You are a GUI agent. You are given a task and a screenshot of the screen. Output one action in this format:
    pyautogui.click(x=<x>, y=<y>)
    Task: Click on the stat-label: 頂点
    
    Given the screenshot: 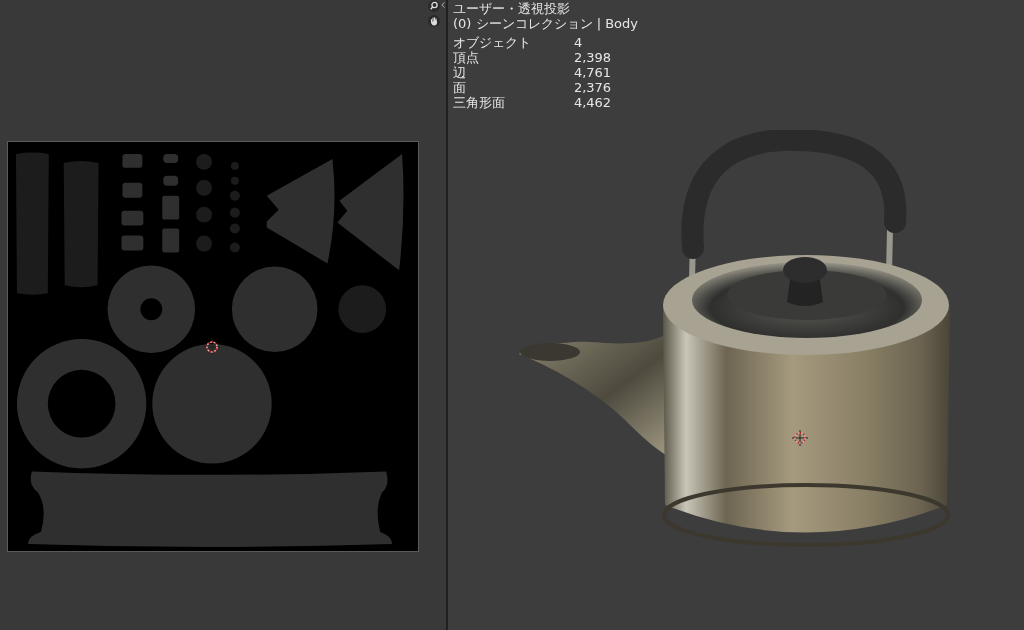 What is the action you would take?
    pyautogui.click(x=466, y=57)
    